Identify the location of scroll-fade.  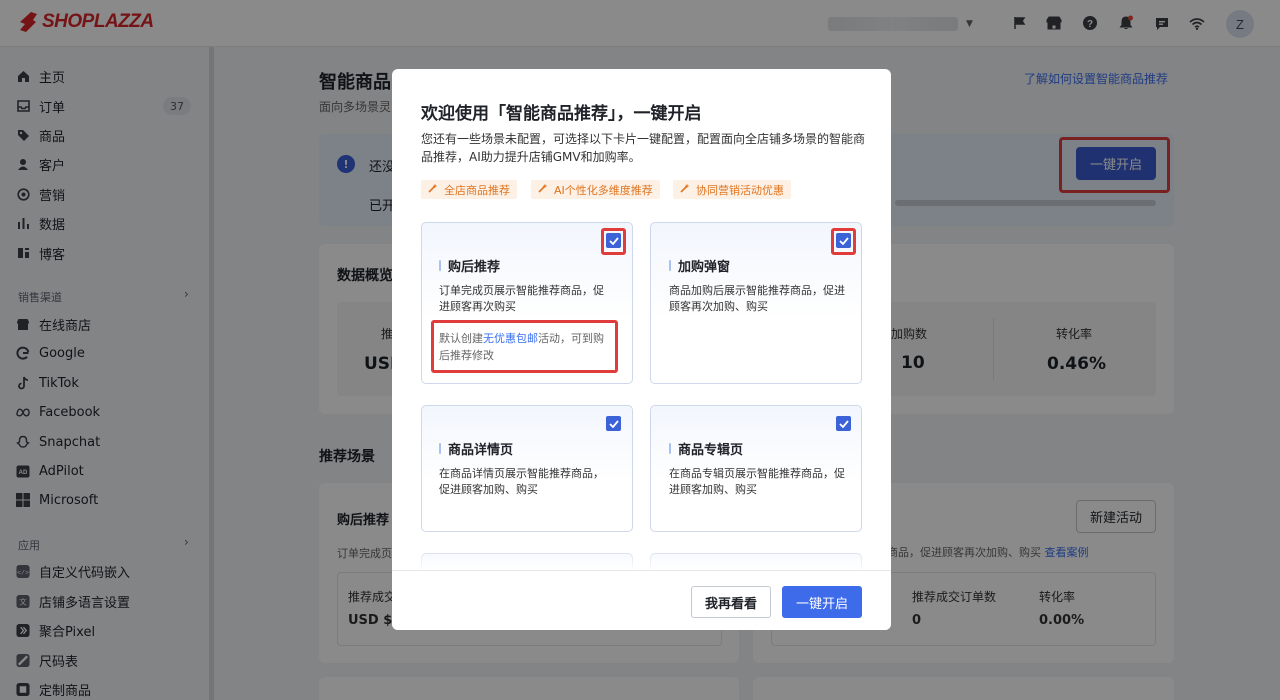
(641, 559).